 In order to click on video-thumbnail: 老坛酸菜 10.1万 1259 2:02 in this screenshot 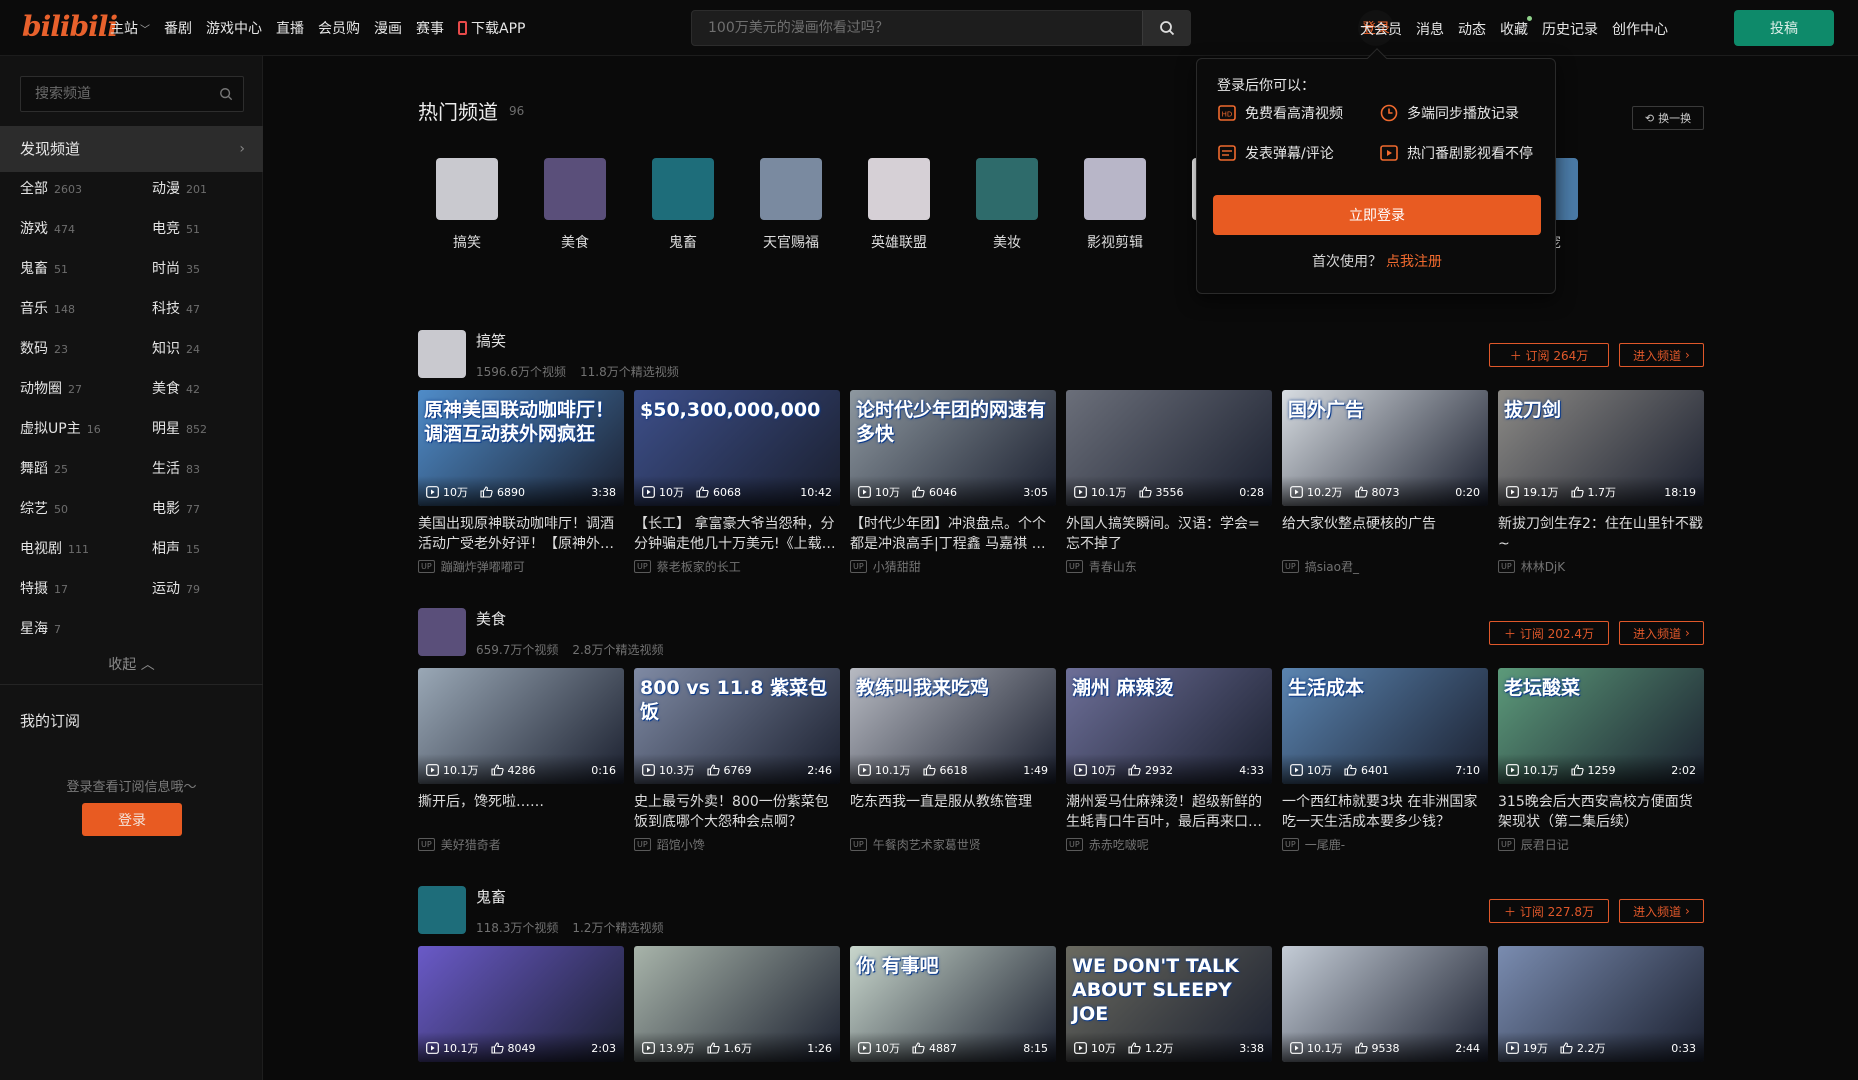, I will do `click(1601, 726)`.